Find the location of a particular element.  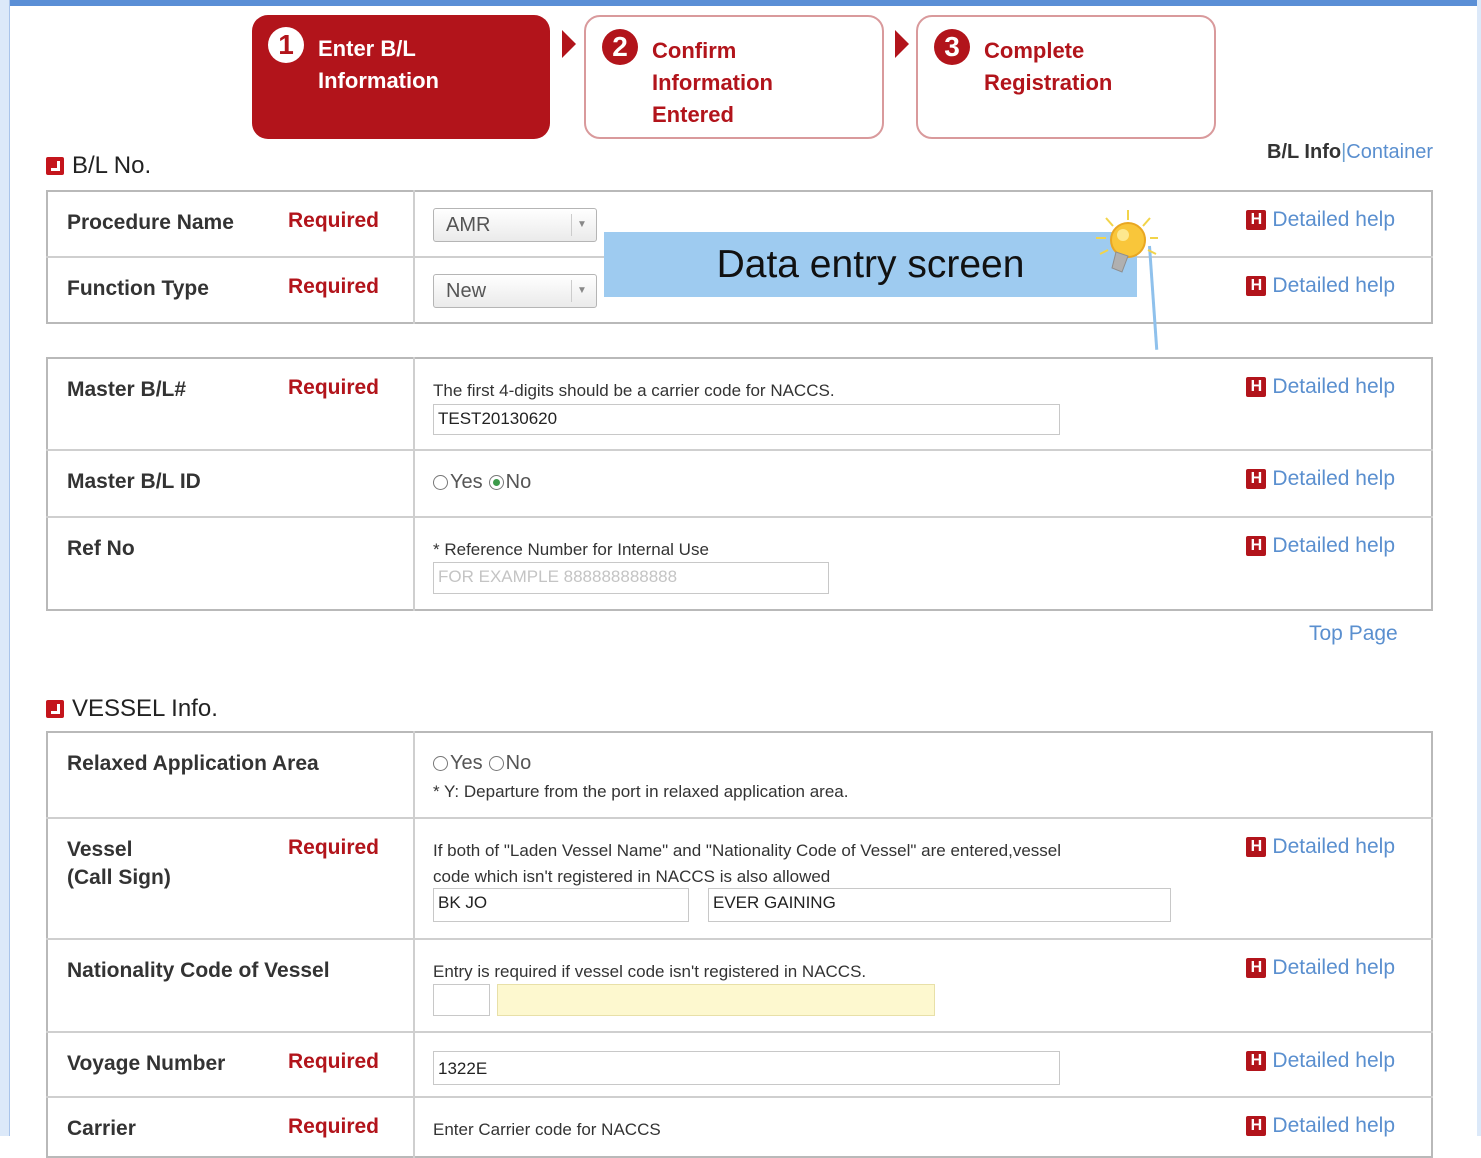

ref-no-label-cell: Ref No is located at coordinates (231, 563).